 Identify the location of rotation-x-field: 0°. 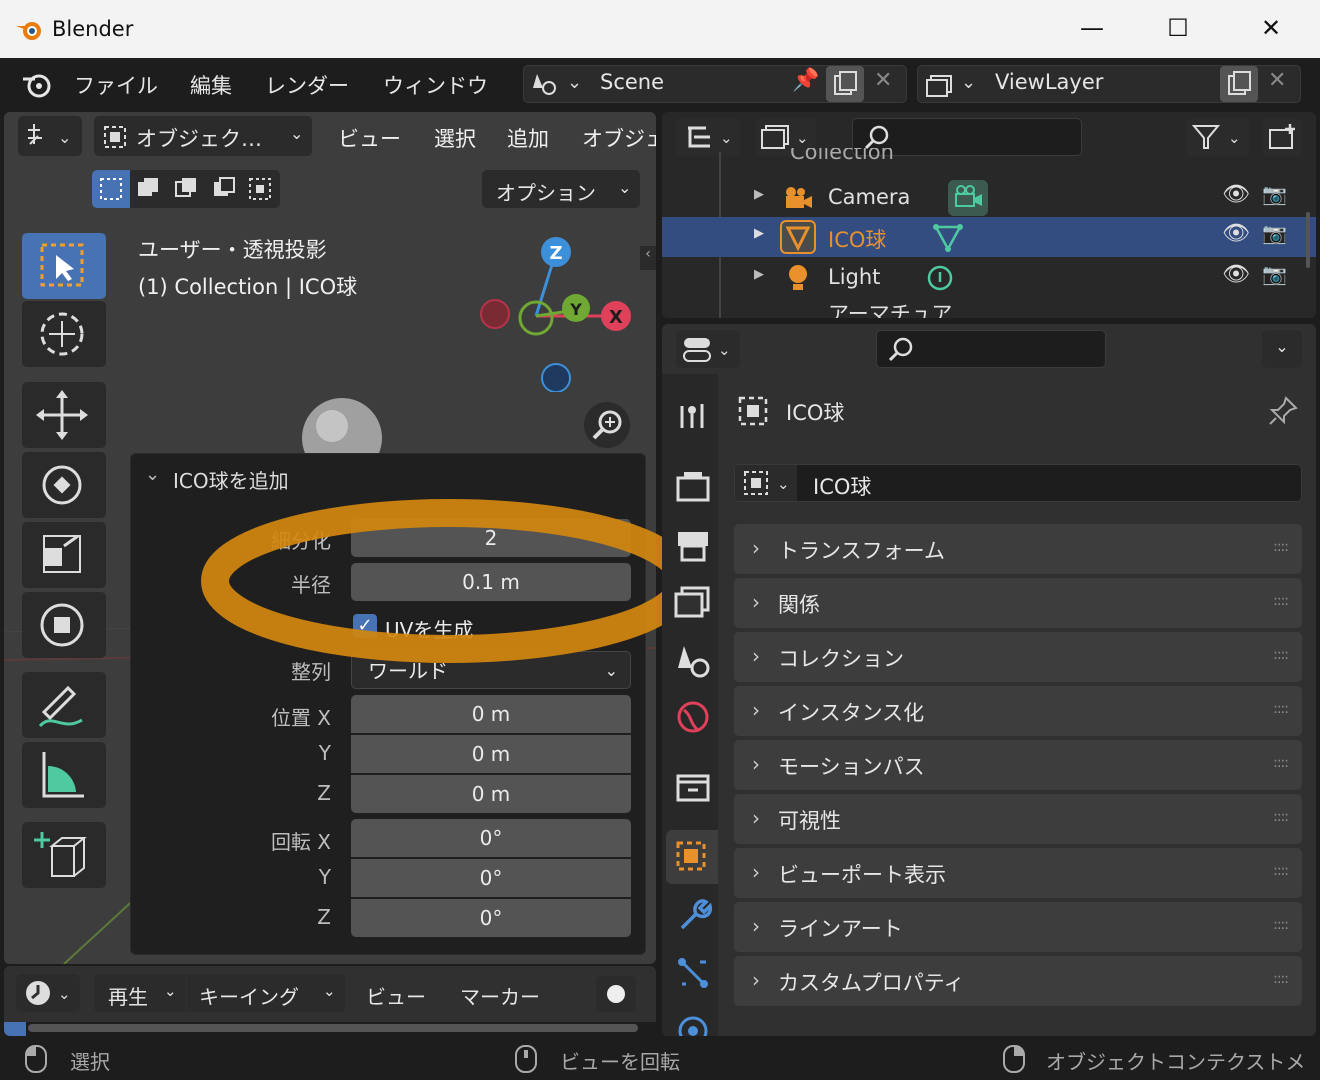
(491, 838).